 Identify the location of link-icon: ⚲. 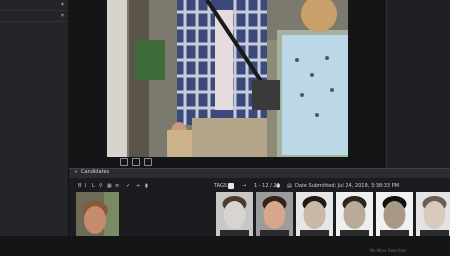
(101, 186).